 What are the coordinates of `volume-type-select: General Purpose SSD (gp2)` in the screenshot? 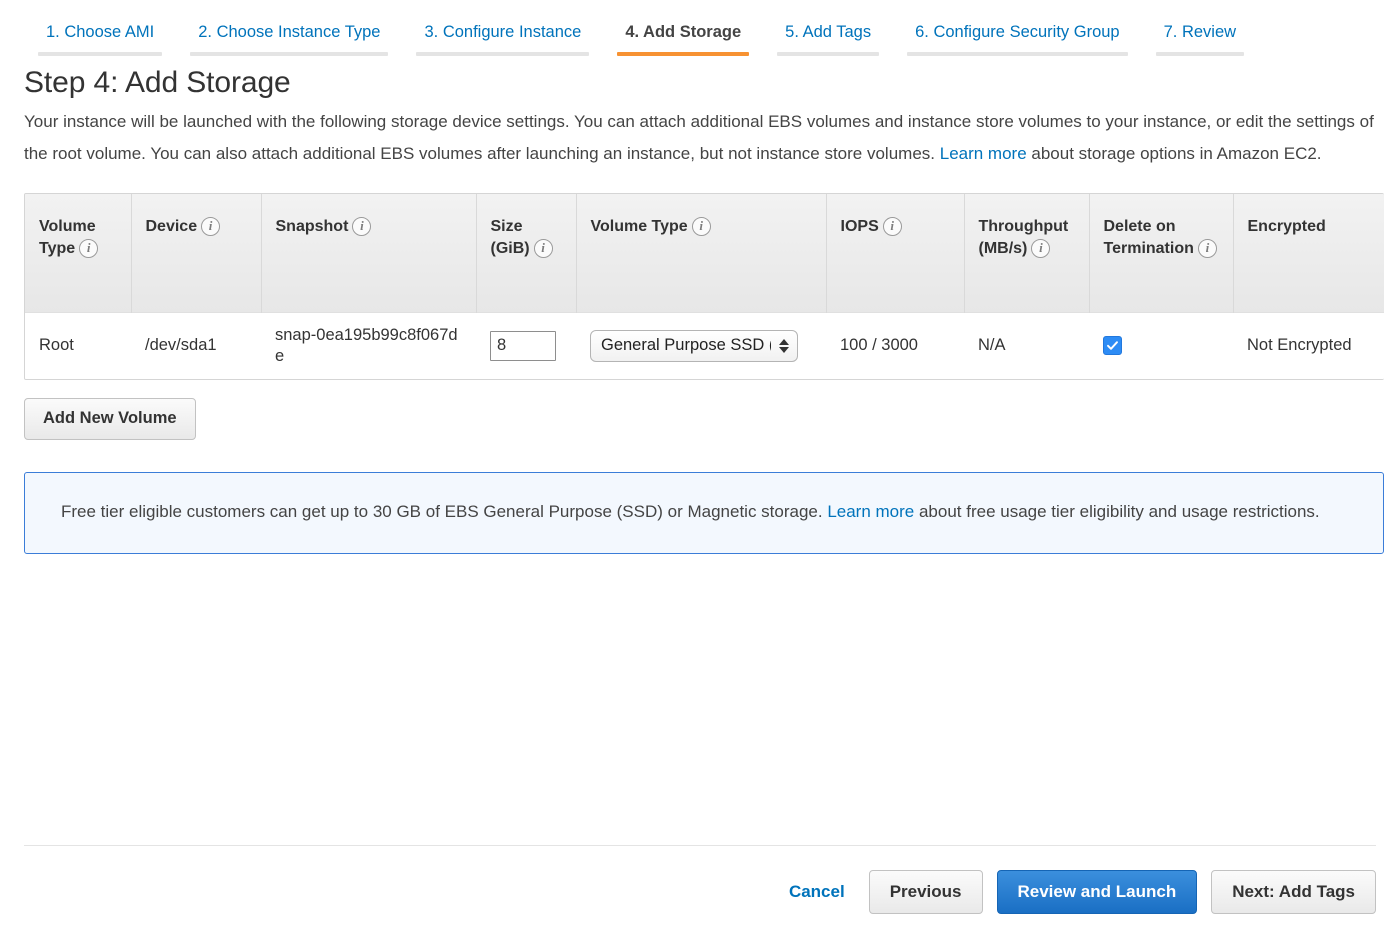 It's located at (694, 345).